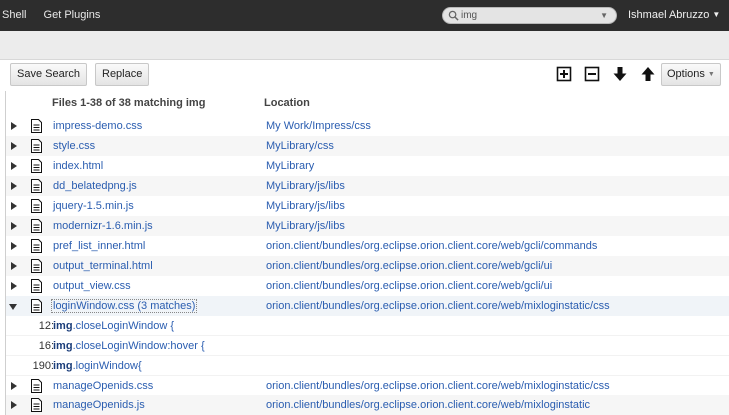 This screenshot has width=729, height=415. Describe the element at coordinates (103, 266) in the screenshot. I see `file-name-link: output_terminal.html` at that location.